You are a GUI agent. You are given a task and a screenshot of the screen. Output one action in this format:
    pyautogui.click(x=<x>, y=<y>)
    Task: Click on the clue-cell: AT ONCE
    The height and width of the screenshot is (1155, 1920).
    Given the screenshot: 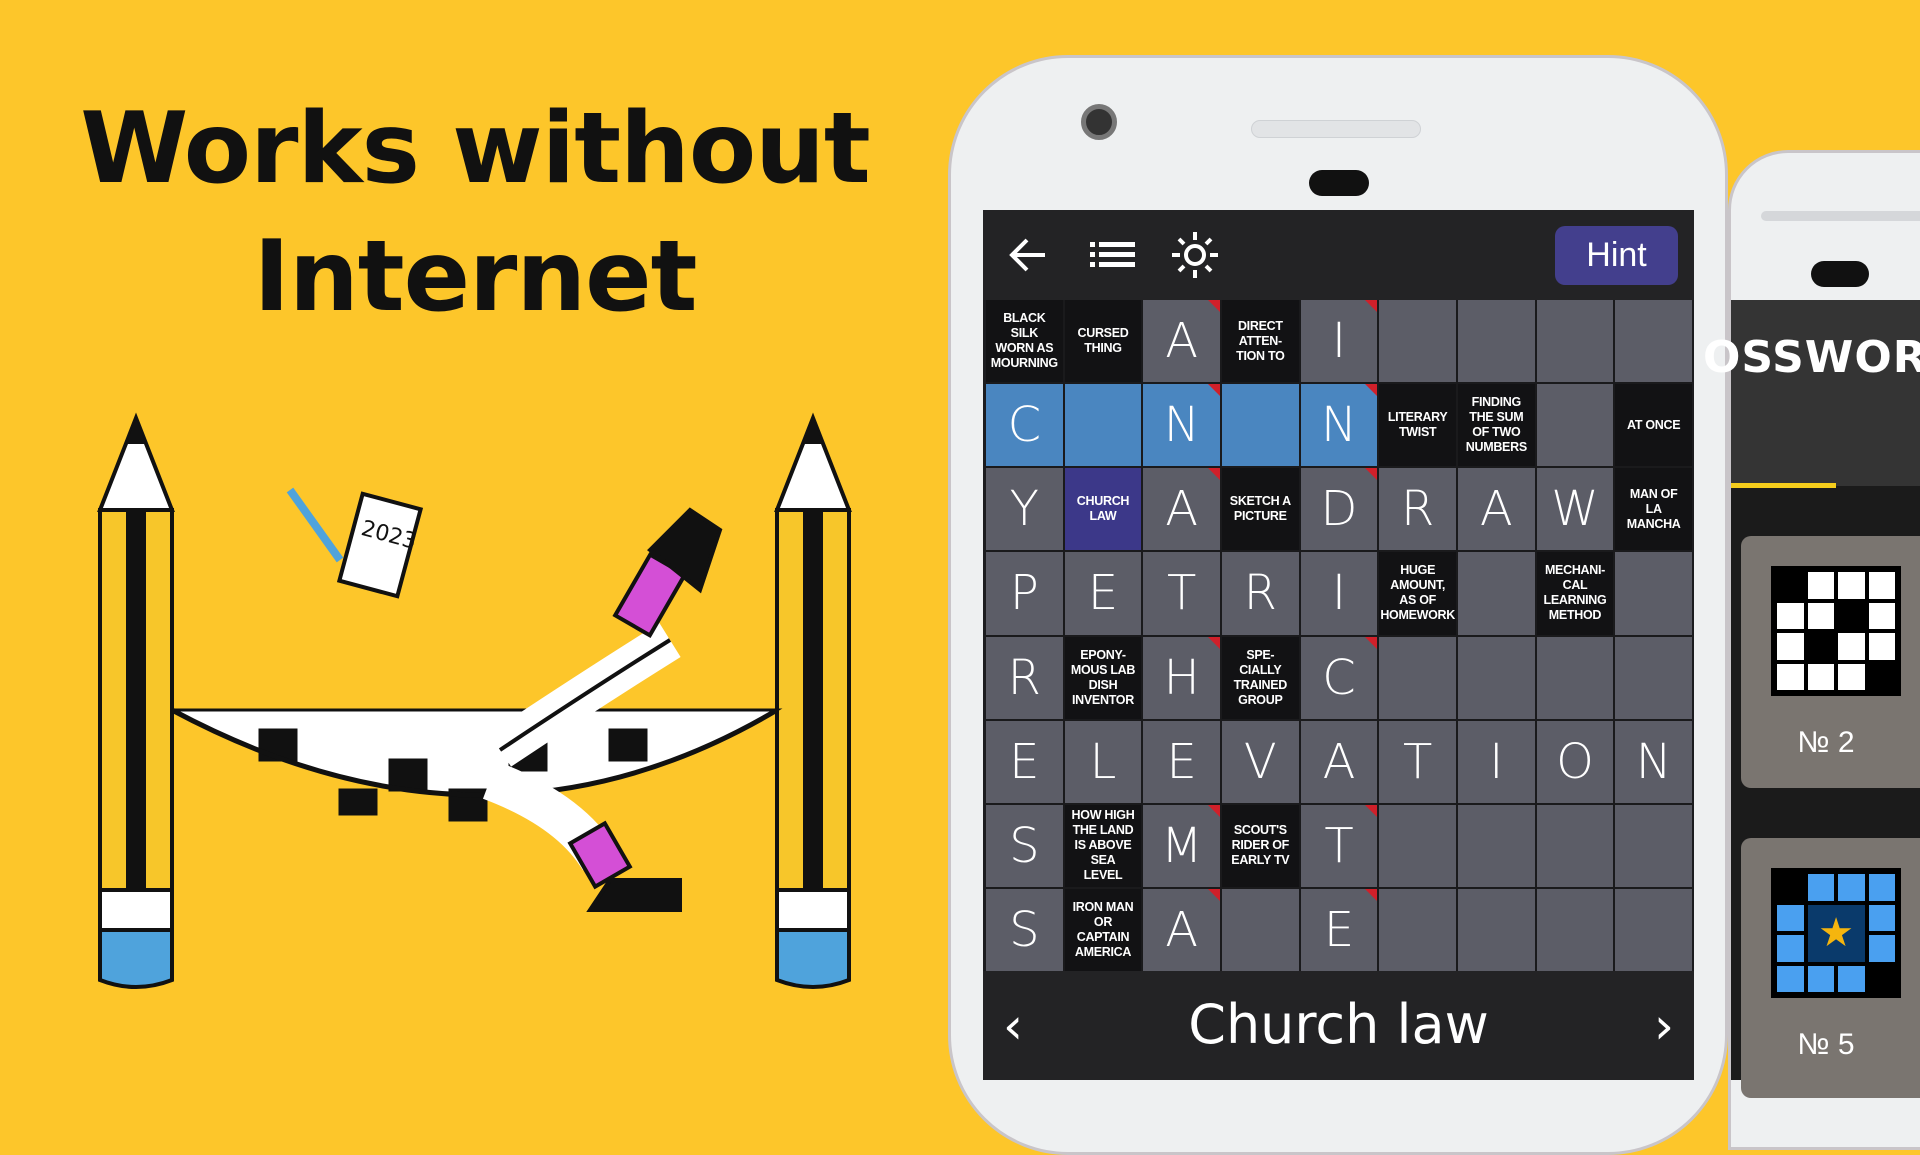 What is the action you would take?
    pyautogui.click(x=1653, y=425)
    